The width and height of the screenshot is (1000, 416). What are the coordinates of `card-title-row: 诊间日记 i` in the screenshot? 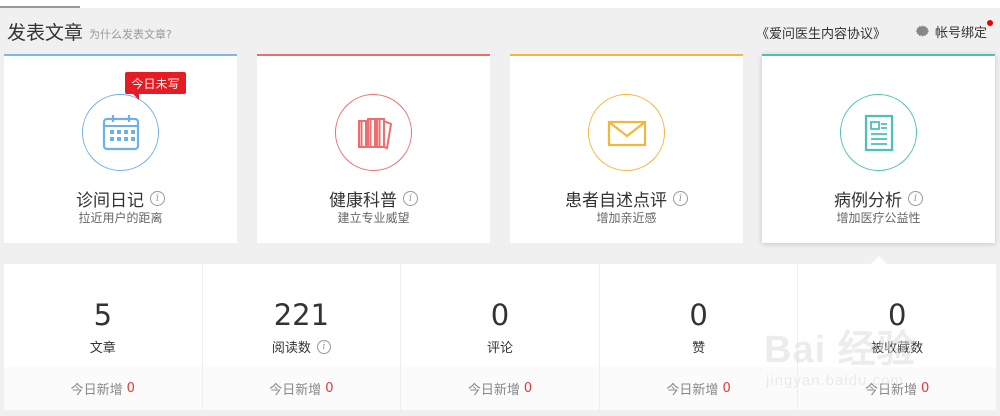 It's located at (120, 198).